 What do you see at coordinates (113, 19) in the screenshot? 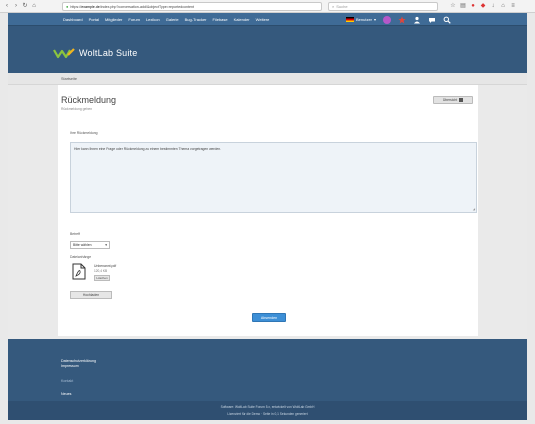
I see `menu-item: Mitglieder` at bounding box center [113, 19].